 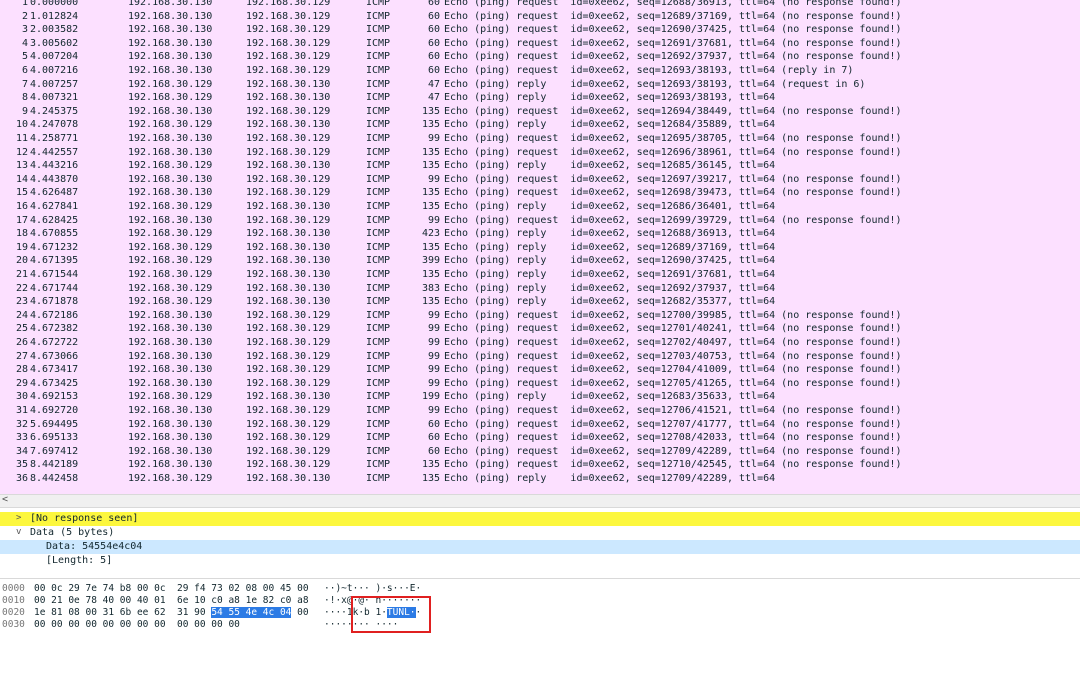 What do you see at coordinates (540, 561) in the screenshot?
I see `details-row-length: [Length: 5]` at bounding box center [540, 561].